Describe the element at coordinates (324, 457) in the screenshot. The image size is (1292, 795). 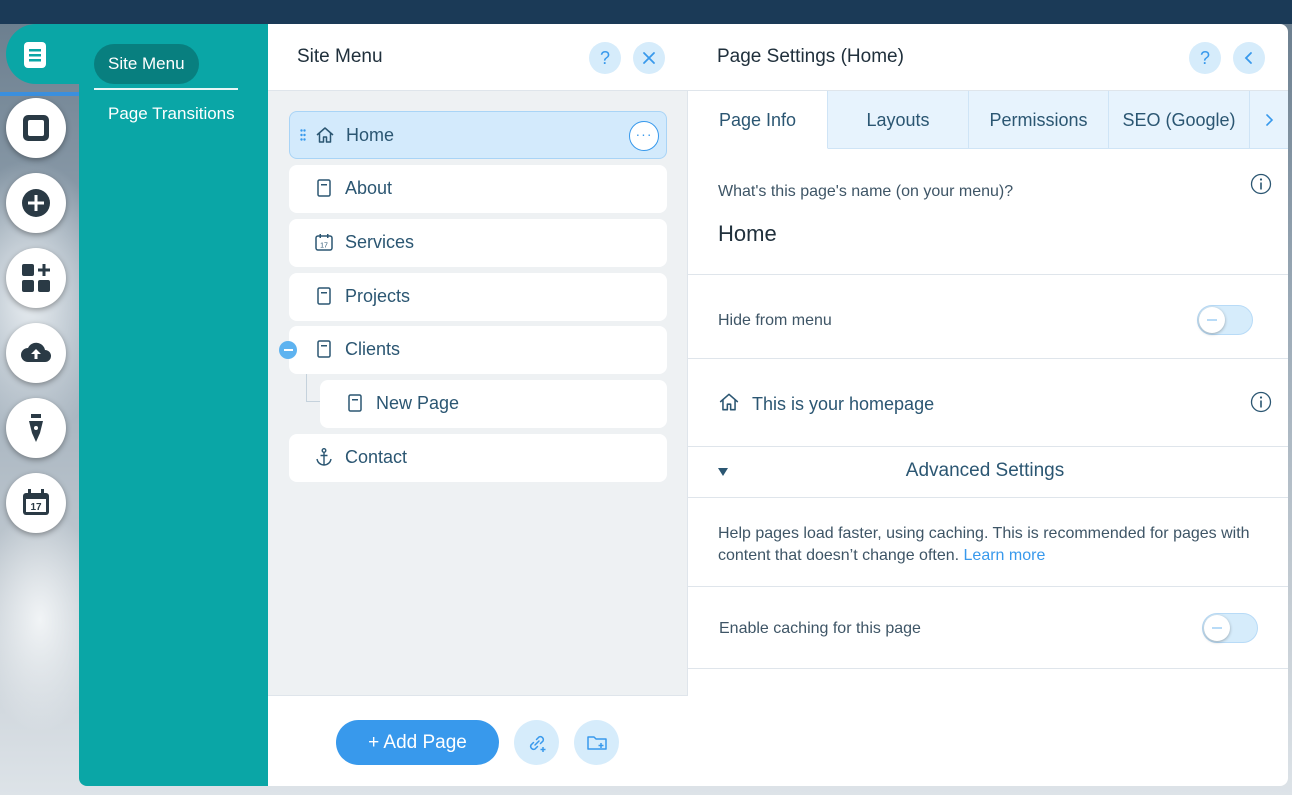
I see `anchor-icon` at that location.